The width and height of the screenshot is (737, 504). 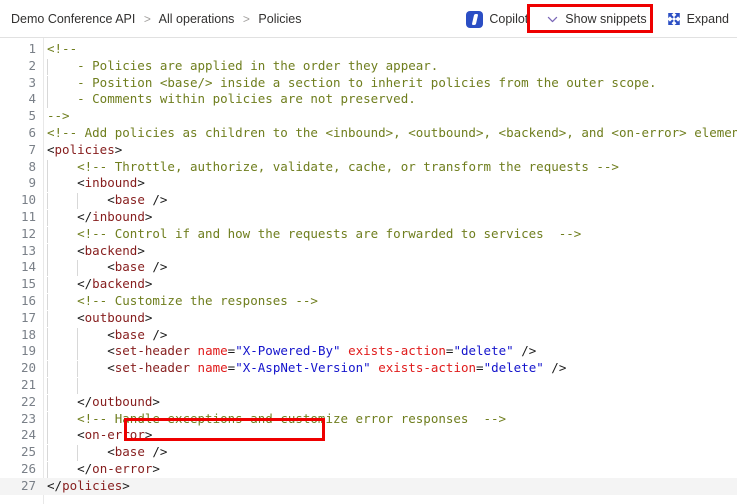 What do you see at coordinates (28, 401) in the screenshot?
I see `line-number: 22` at bounding box center [28, 401].